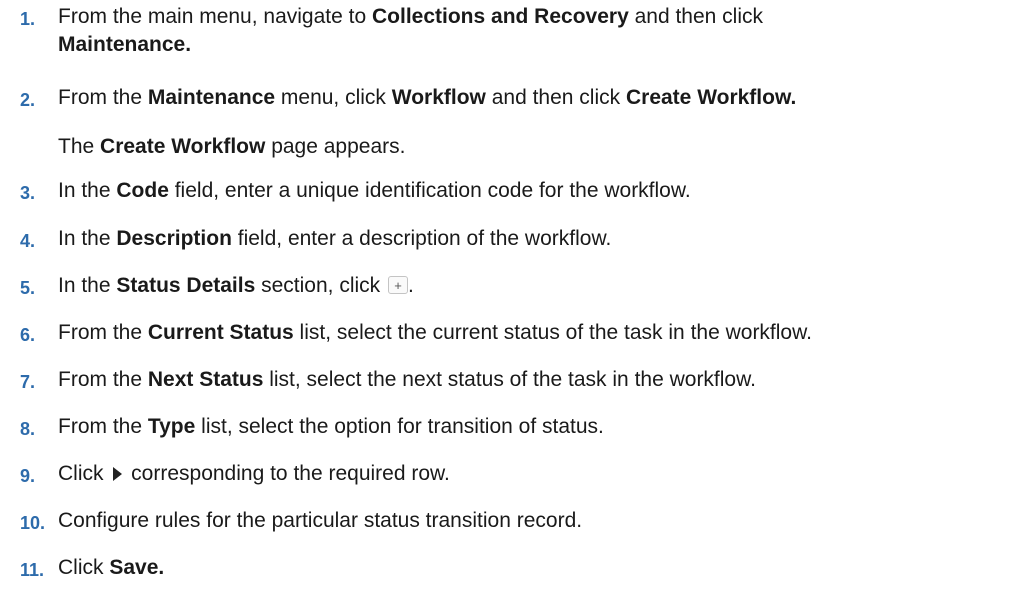  What do you see at coordinates (28, 241) in the screenshot?
I see `step-number: 4.` at bounding box center [28, 241].